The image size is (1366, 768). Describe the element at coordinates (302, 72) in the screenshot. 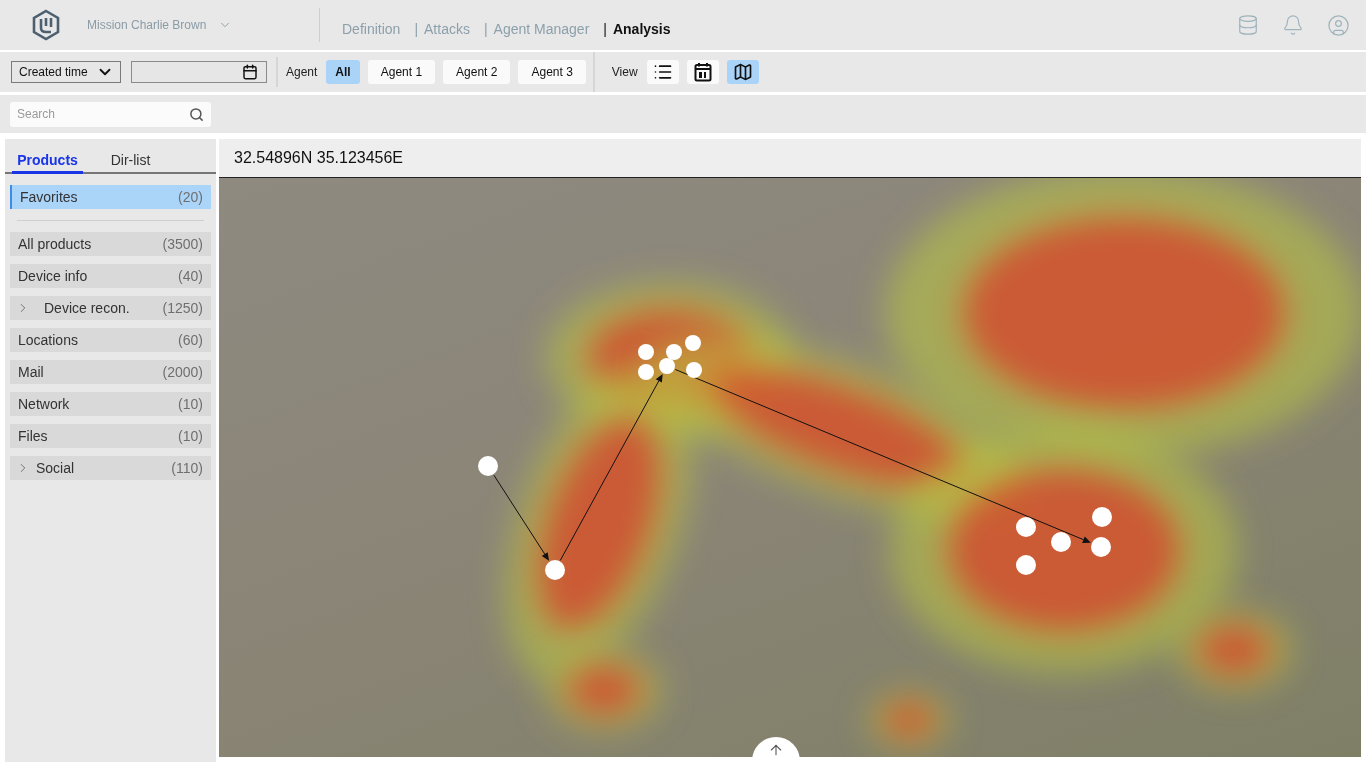

I see `agent-label: Agent` at that location.